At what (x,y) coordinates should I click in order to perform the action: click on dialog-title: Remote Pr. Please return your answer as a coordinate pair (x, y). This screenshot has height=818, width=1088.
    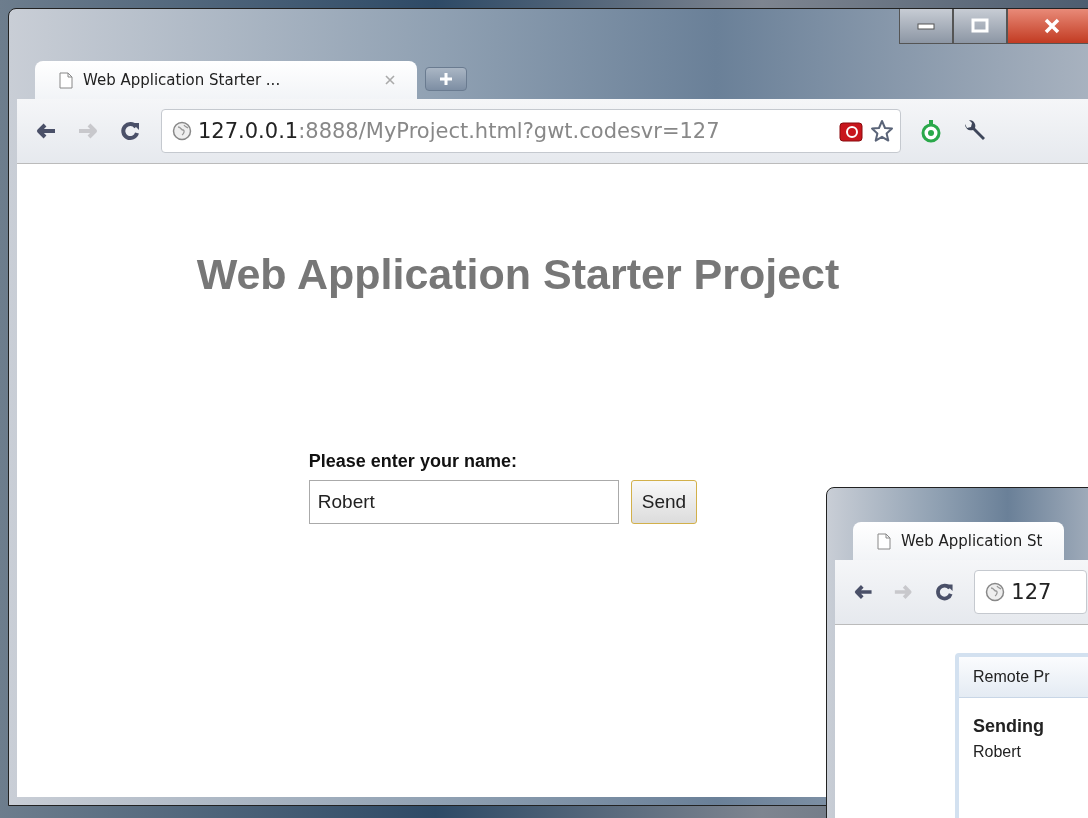
    Looking at the image, I should click on (1023, 677).